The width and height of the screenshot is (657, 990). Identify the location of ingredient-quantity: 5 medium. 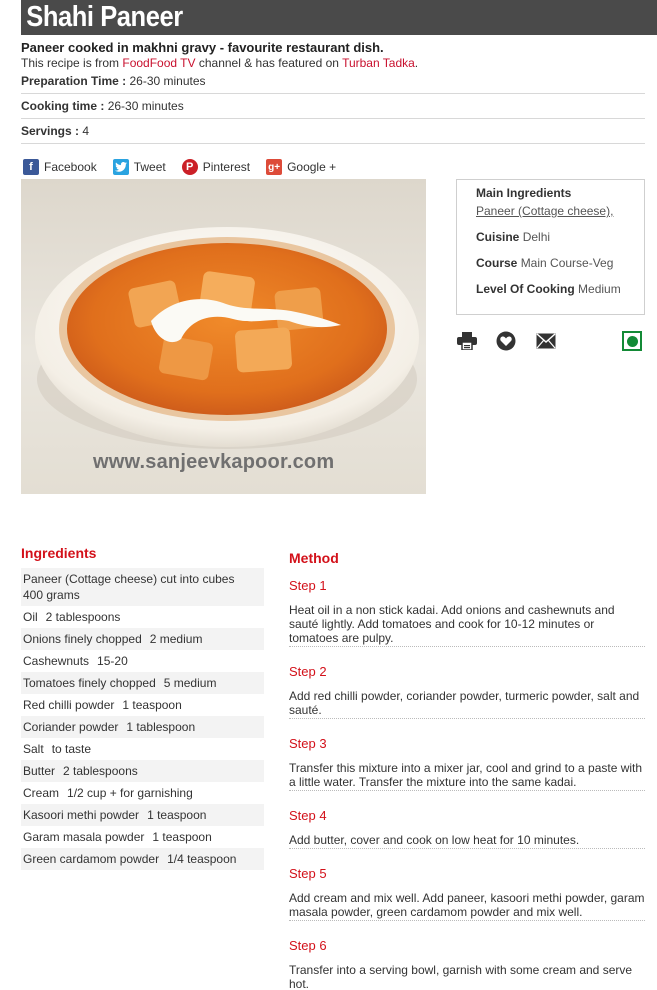
(190, 683).